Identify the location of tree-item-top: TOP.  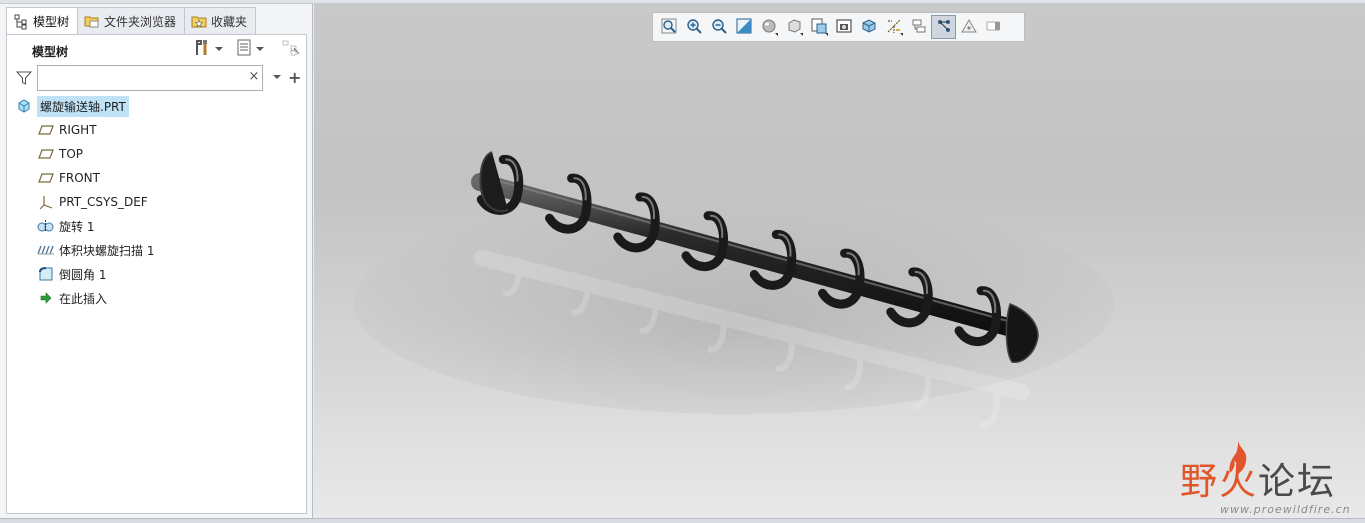
(60, 154).